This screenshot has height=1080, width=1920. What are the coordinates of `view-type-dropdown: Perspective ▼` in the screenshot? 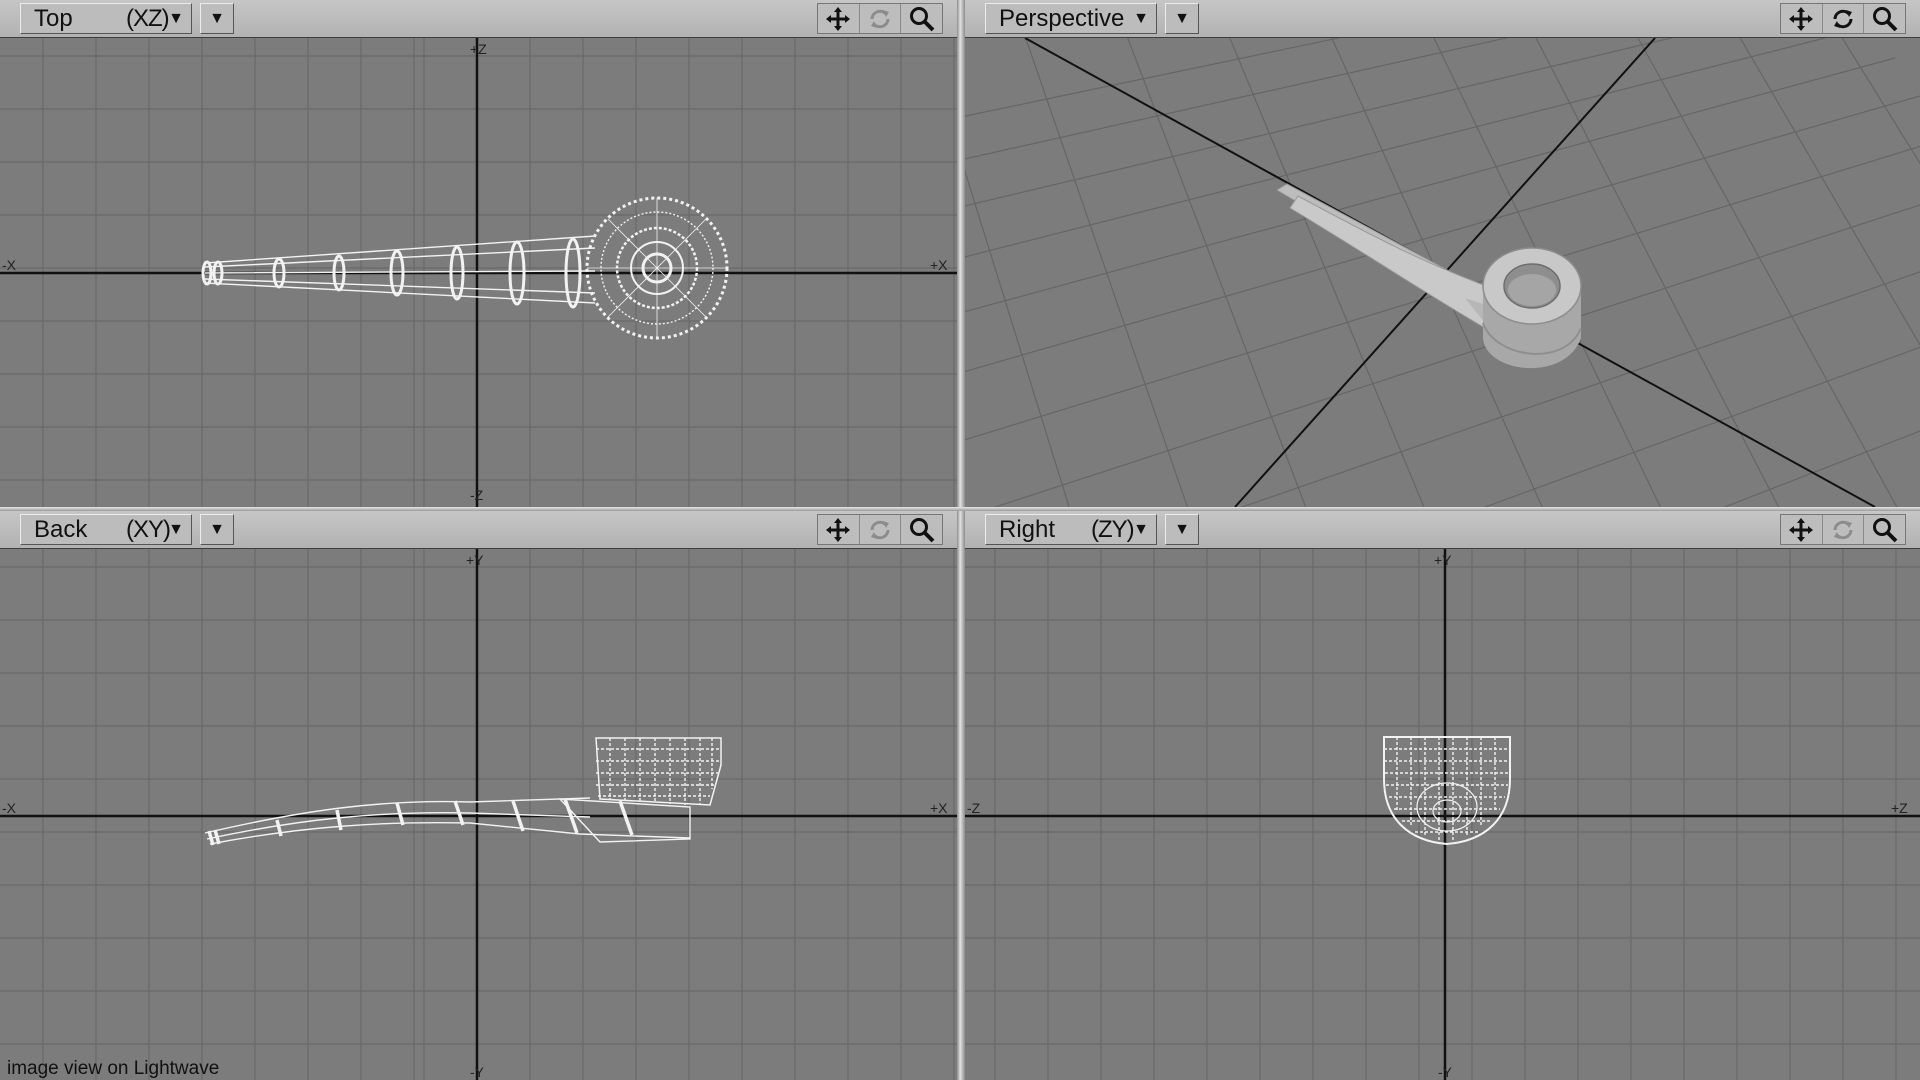 It's located at (1071, 18).